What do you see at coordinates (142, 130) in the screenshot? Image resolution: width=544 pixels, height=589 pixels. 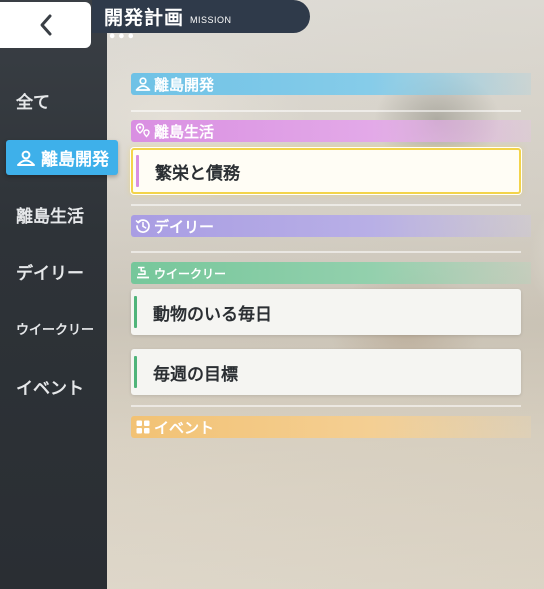 I see `location-pins-icon` at bounding box center [142, 130].